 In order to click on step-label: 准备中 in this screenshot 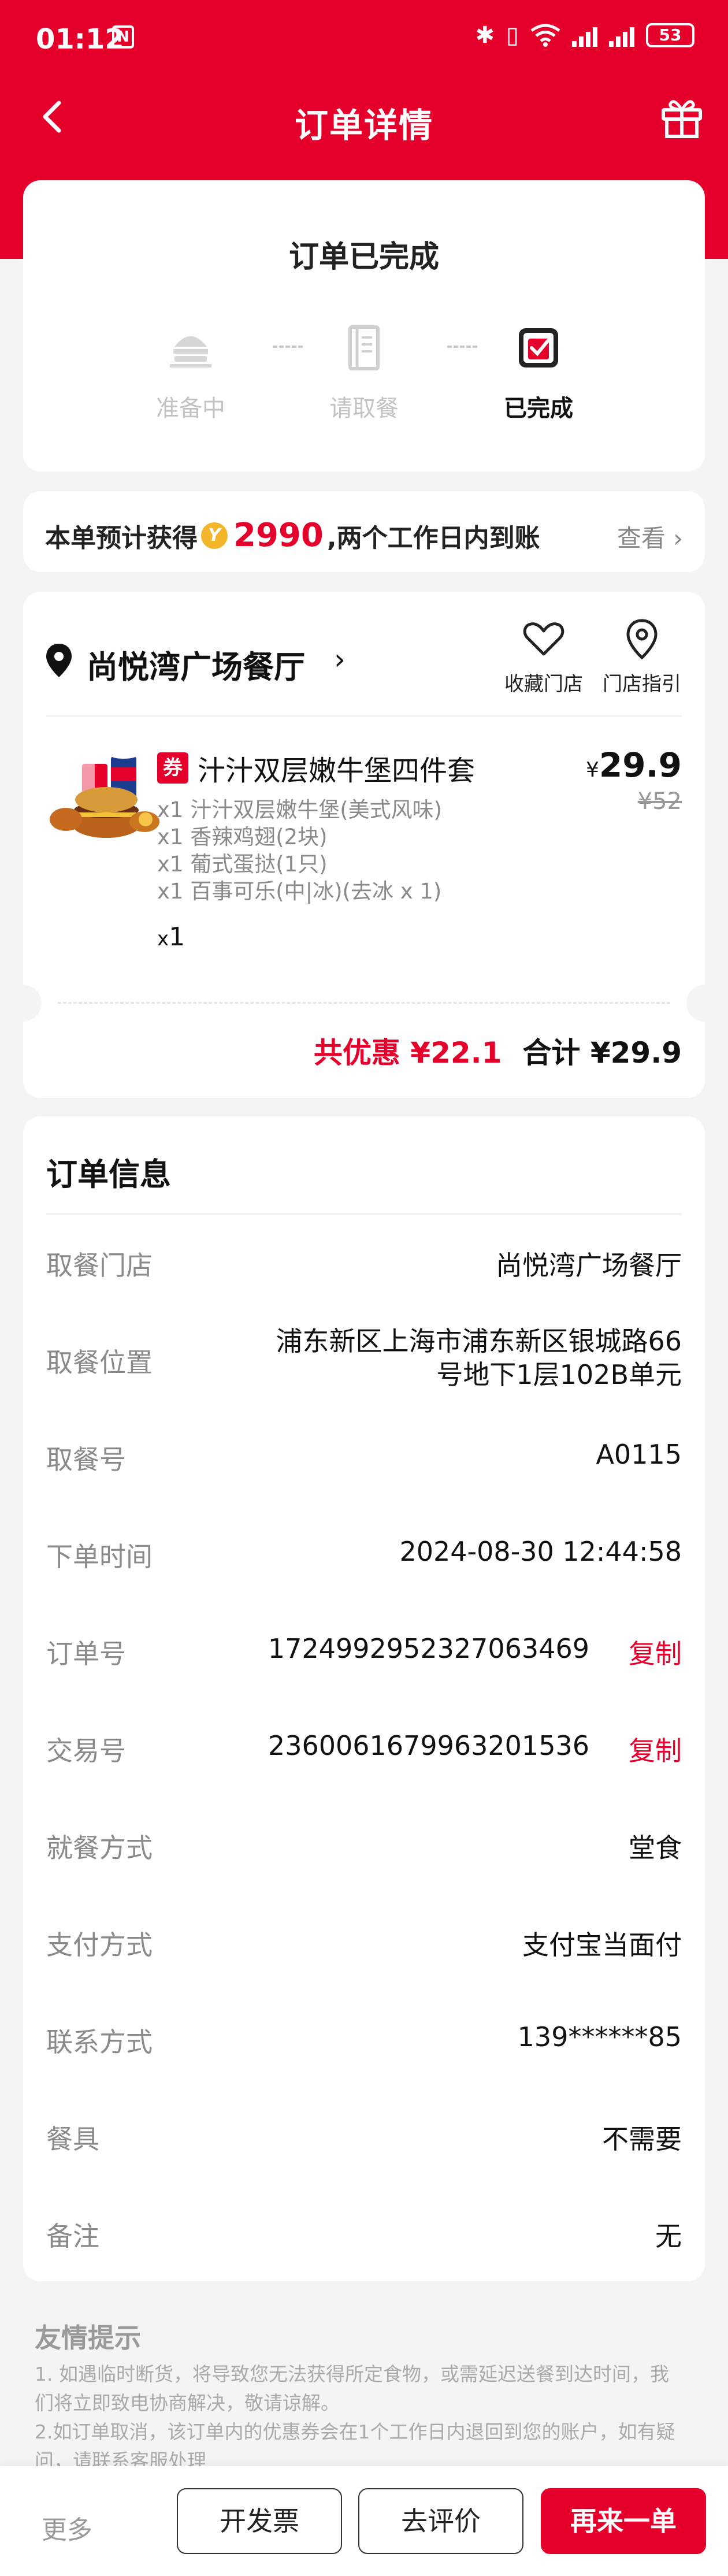, I will do `click(190, 409)`.